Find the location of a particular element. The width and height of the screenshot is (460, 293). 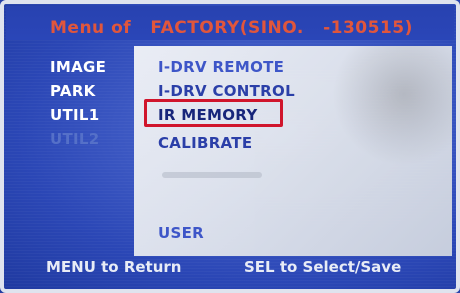

menu-footer: MENU to Return SEL to Select/Save is located at coordinates (230, 271).